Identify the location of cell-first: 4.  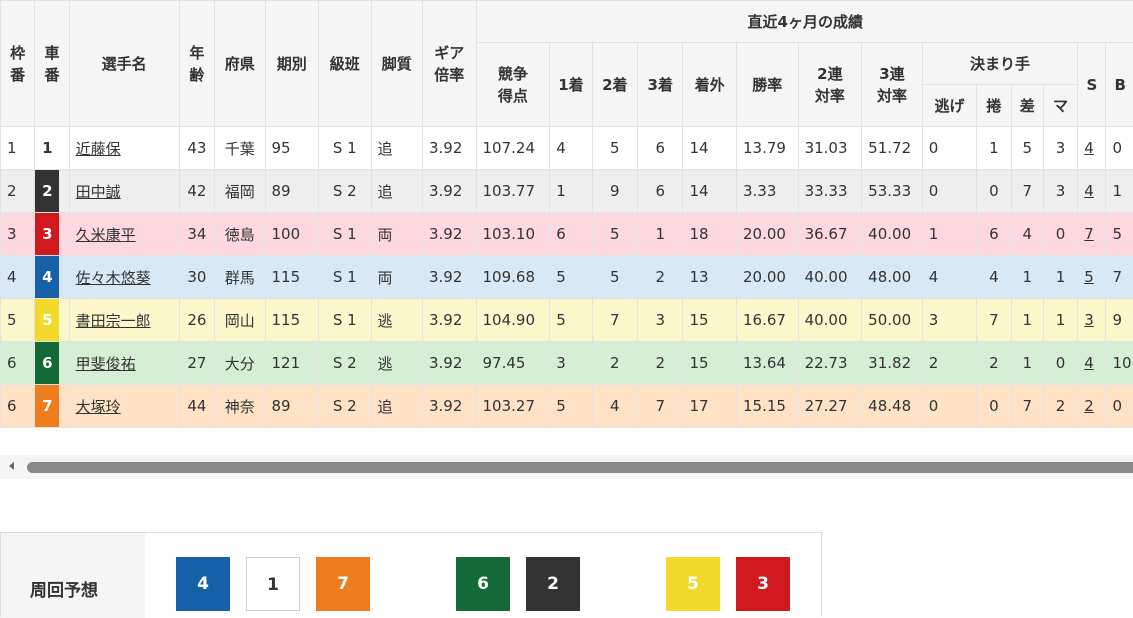
(571, 148).